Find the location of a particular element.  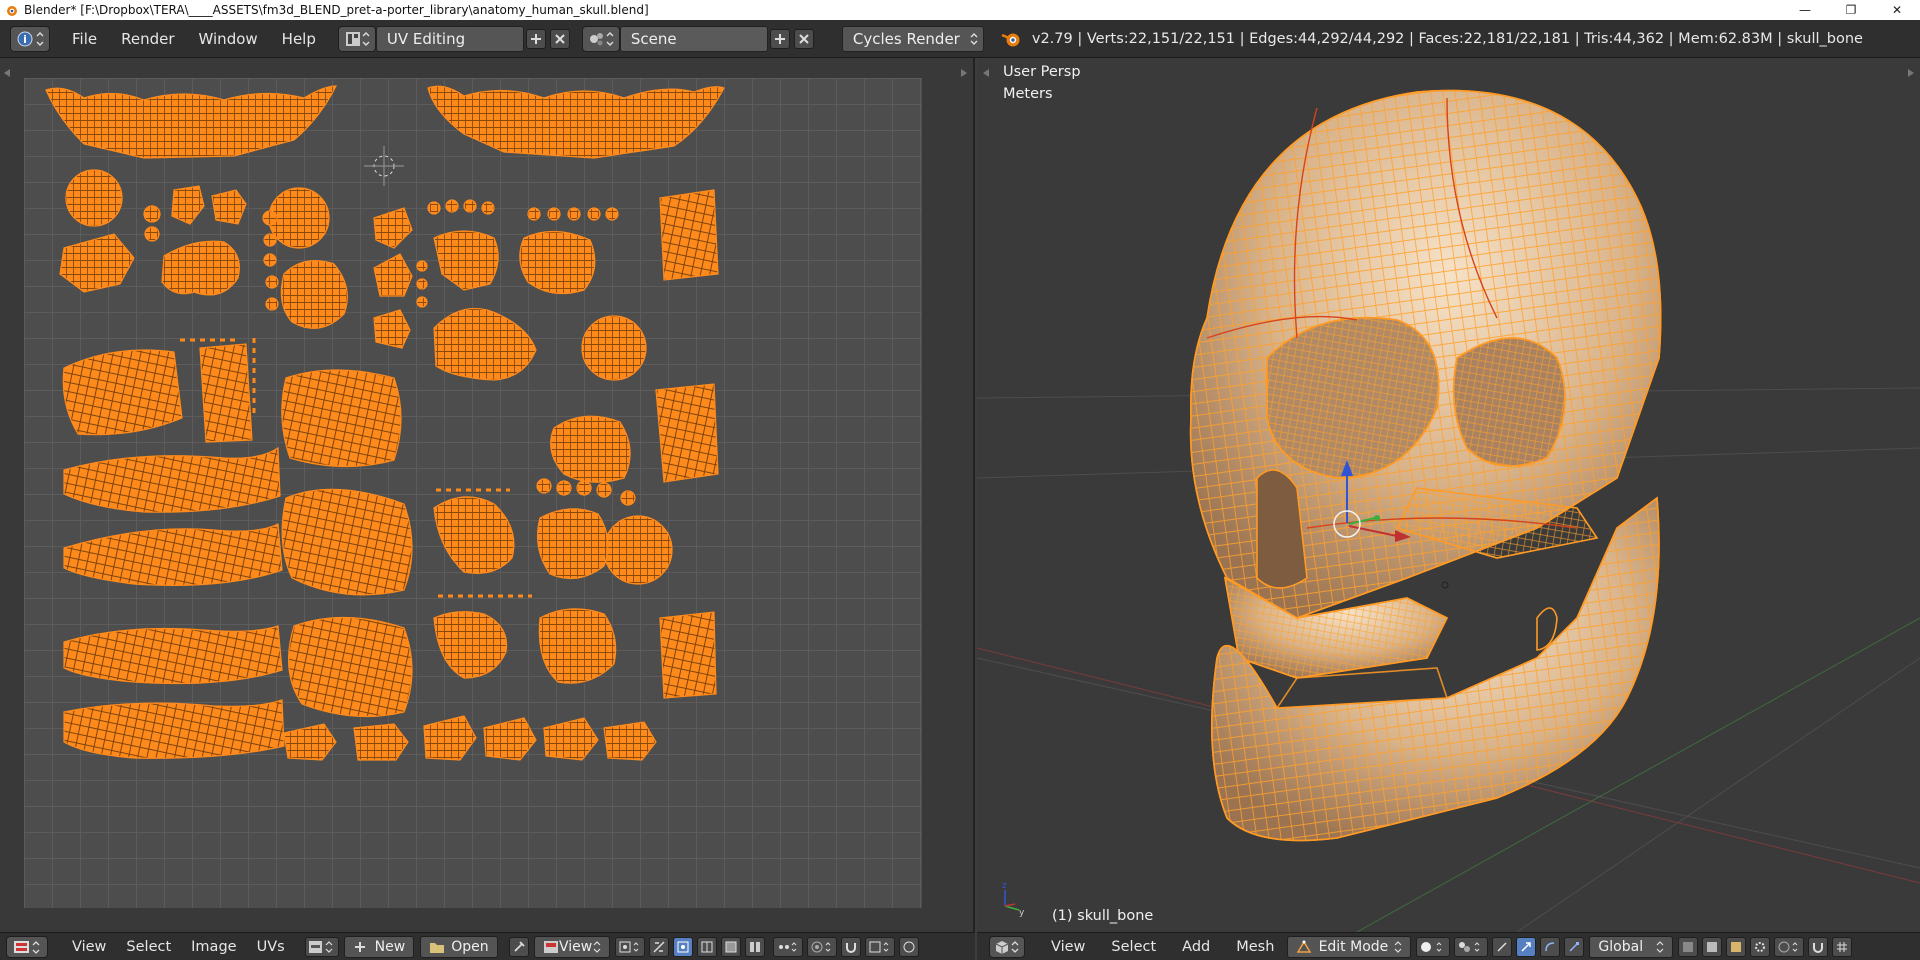

arrow-icon is located at coordinates (1526, 946).